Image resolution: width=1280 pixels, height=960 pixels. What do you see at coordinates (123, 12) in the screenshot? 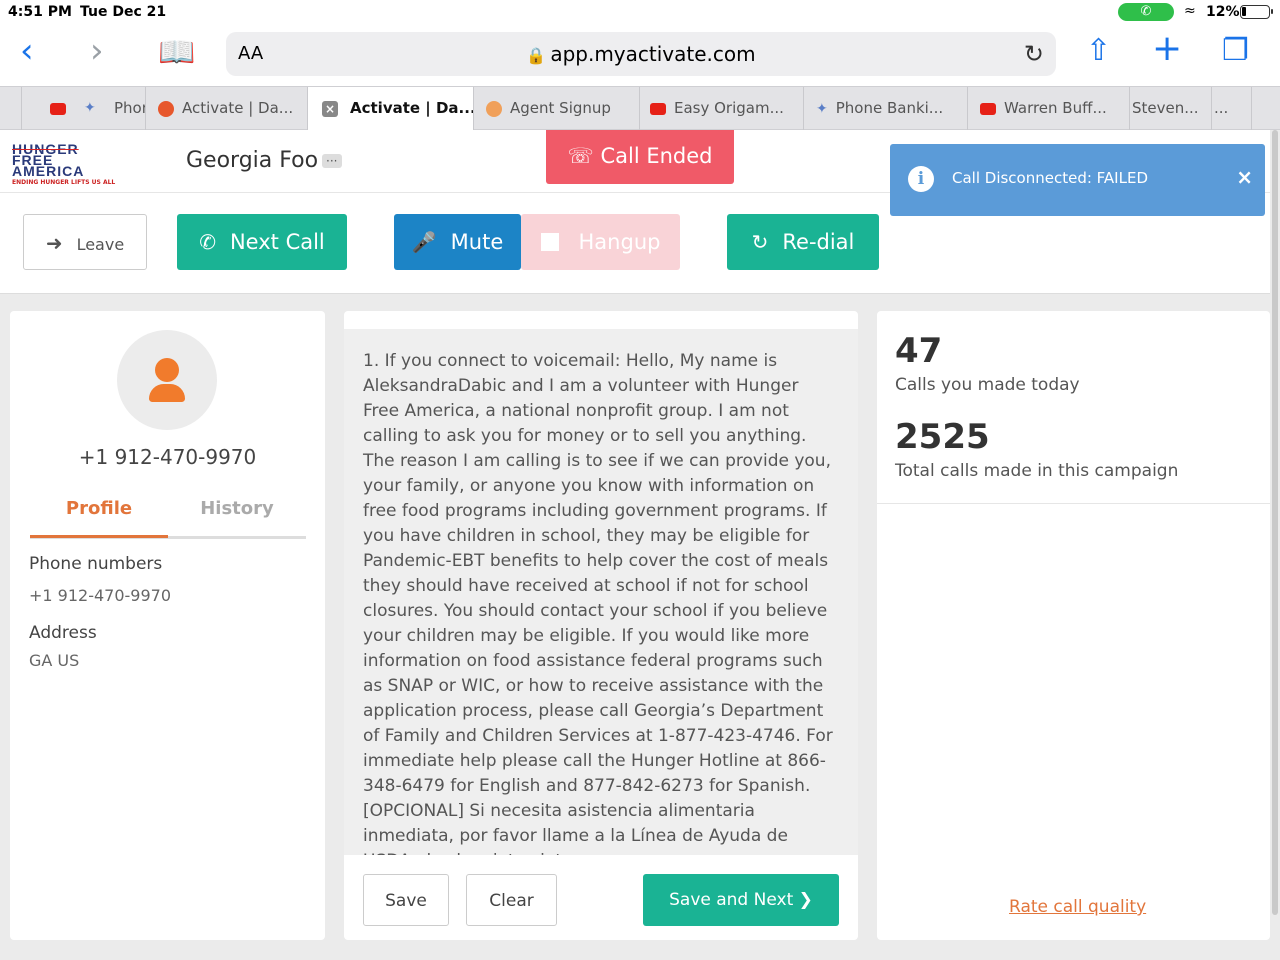
I see `status-date: Tue Dec 21` at bounding box center [123, 12].